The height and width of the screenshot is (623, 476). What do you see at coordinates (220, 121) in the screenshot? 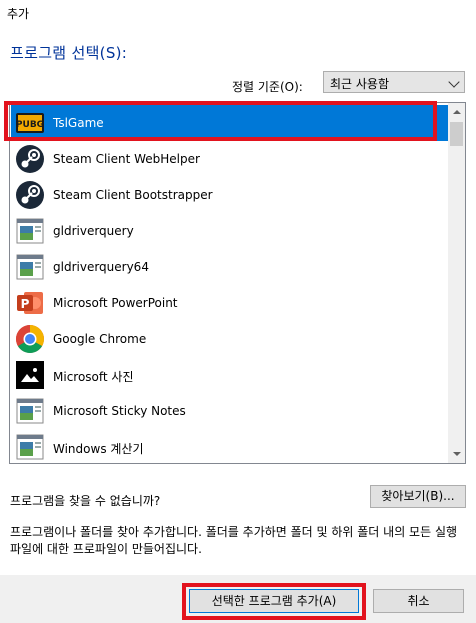
I see `selected-item-highlight` at bounding box center [220, 121].